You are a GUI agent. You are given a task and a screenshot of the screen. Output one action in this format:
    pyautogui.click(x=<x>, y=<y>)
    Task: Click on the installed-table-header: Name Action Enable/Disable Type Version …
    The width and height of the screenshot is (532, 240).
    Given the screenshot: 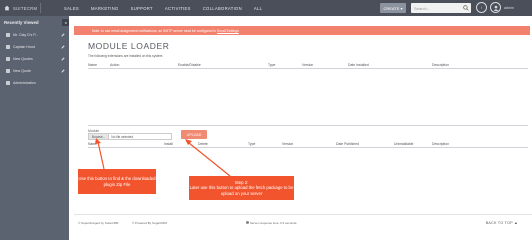 What is the action you would take?
    pyautogui.click(x=308, y=65)
    